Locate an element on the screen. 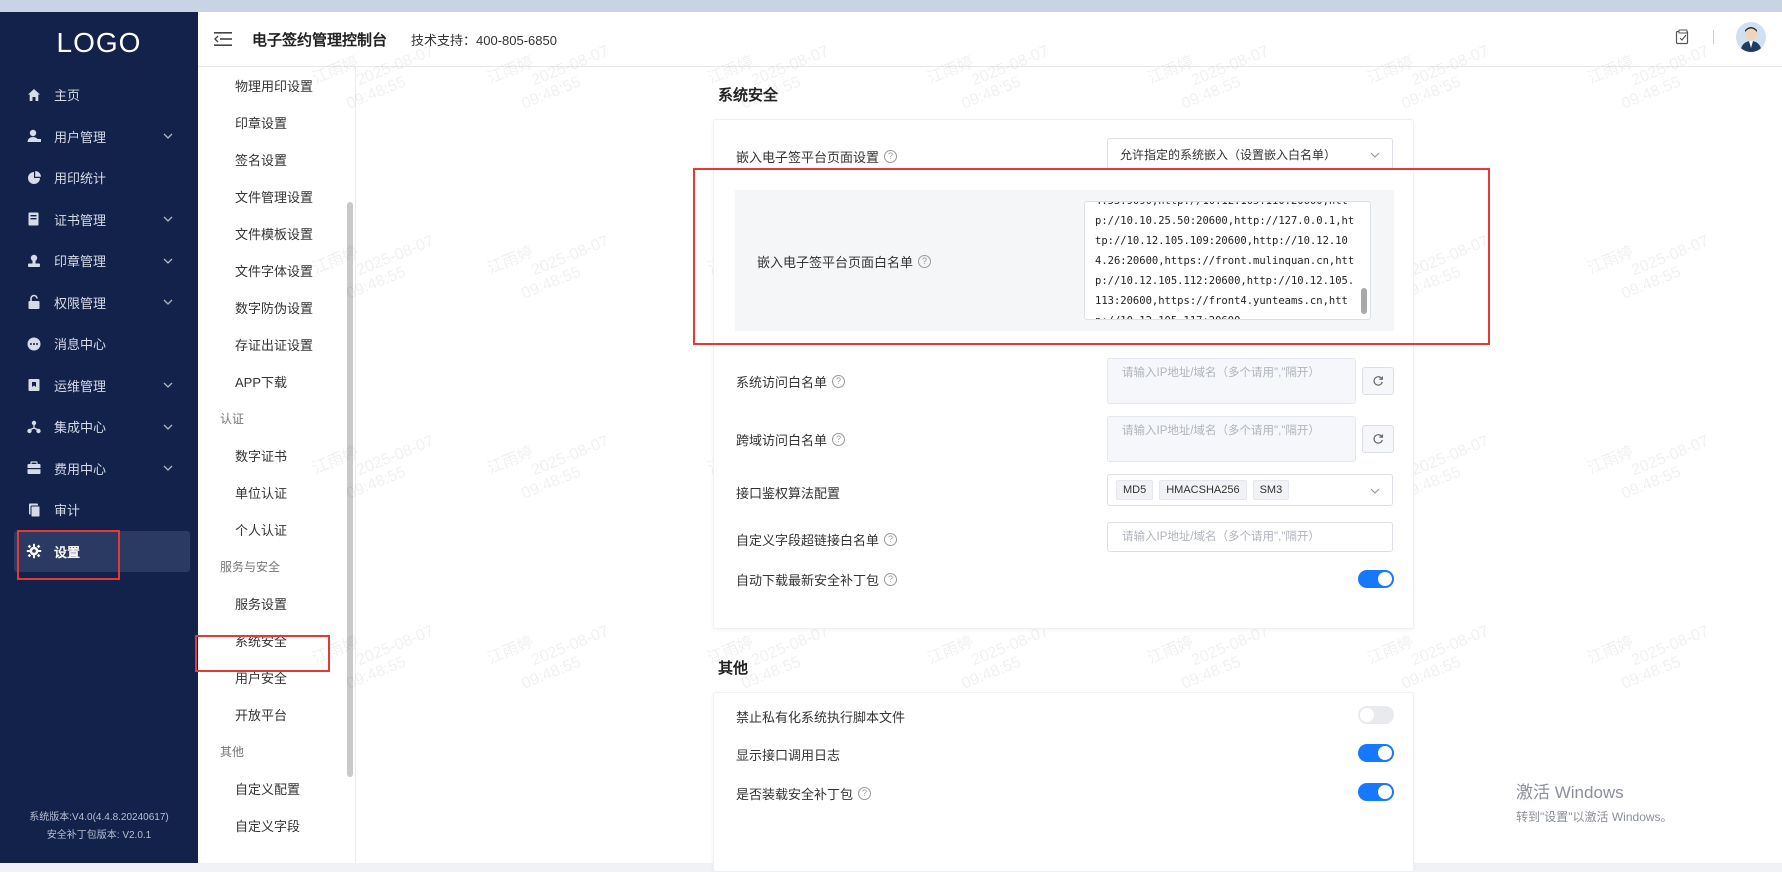 The image size is (1782, 872). nav-item-6: 消息中心 is located at coordinates (99, 344).